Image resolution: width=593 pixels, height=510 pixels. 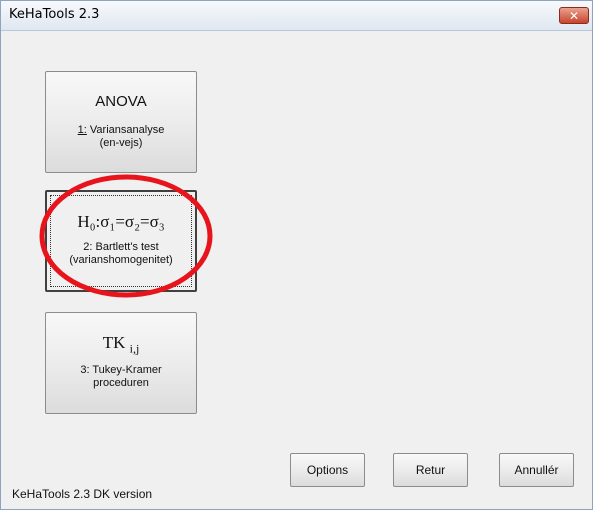 I want to click on tukey-button-line1: 3: Tukey-Kramer, so click(x=121, y=370).